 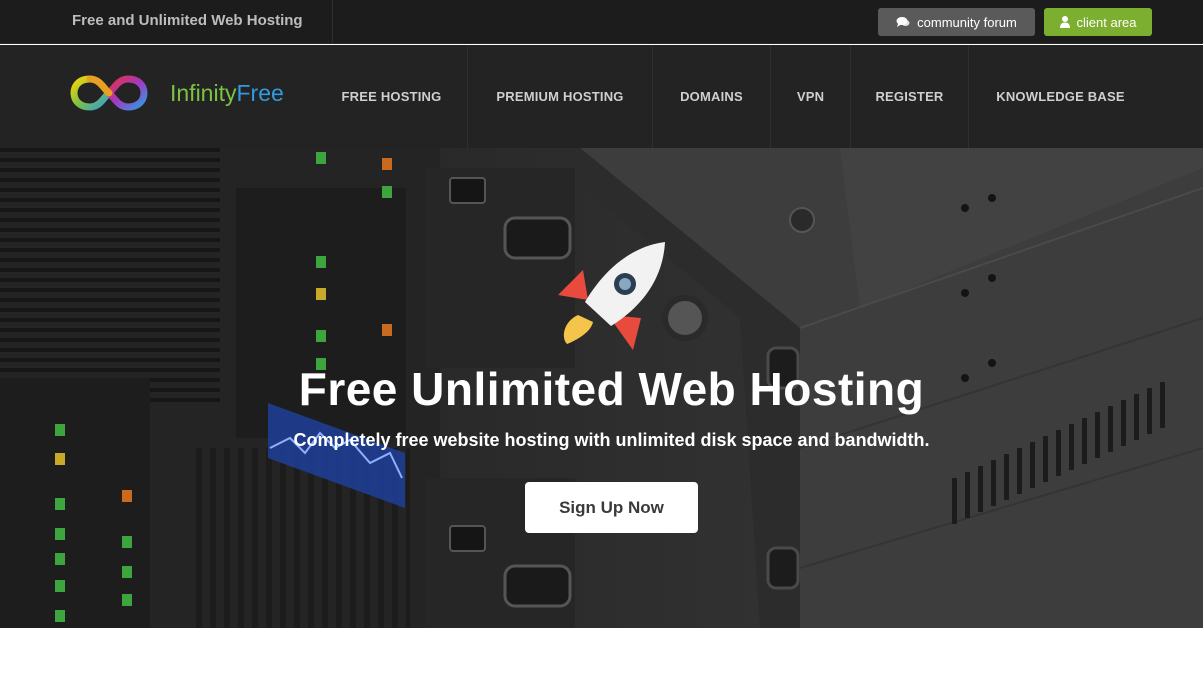 I want to click on user-icon, so click(x=1064, y=22).